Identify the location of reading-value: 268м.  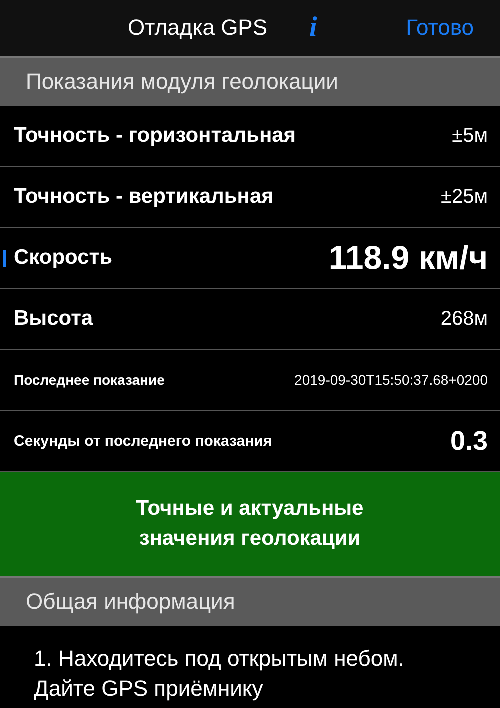
(464, 319).